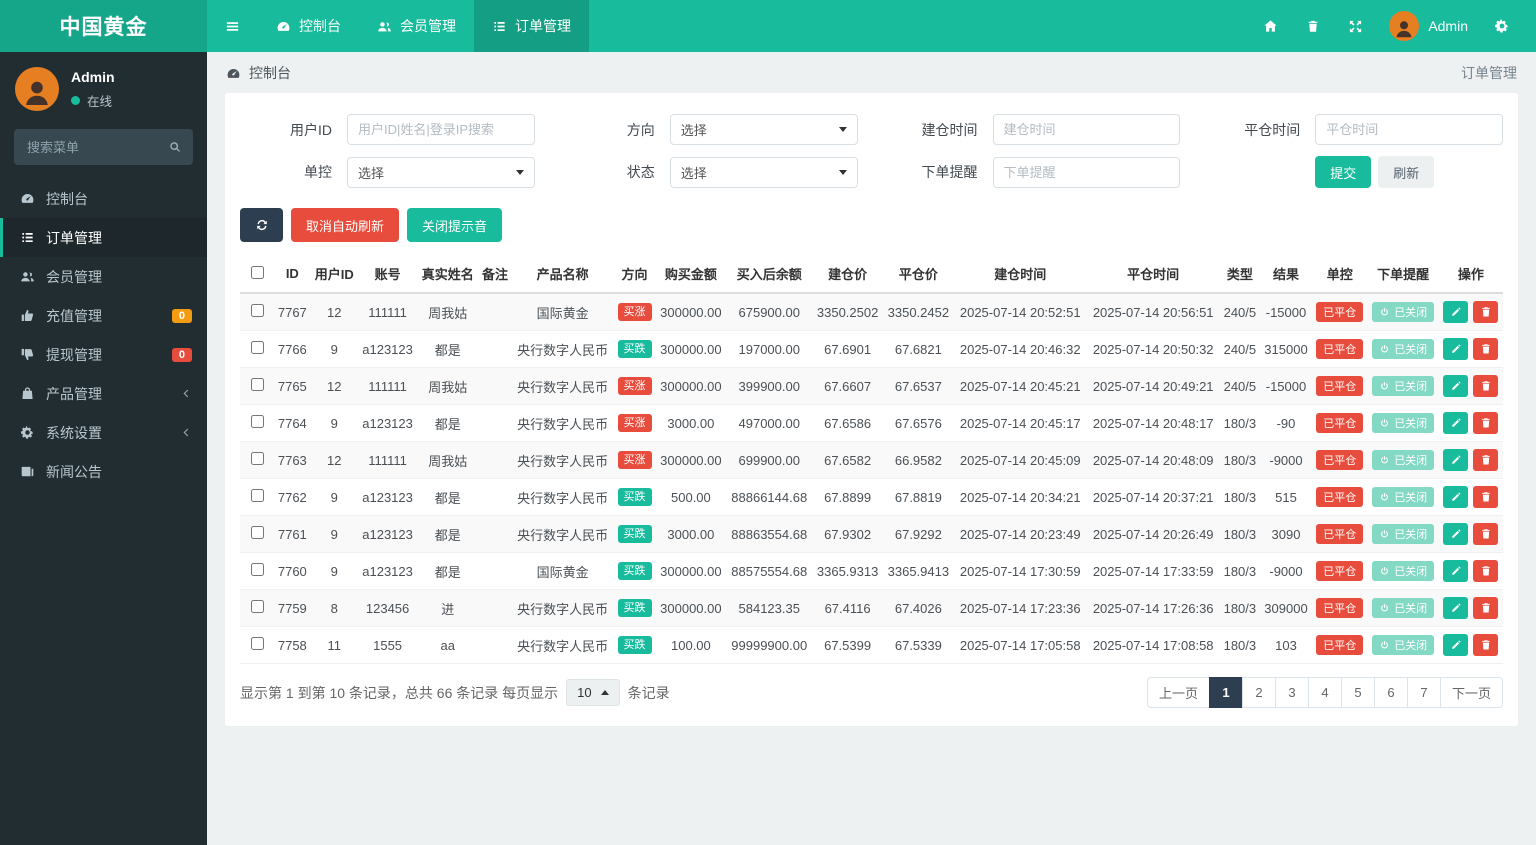  I want to click on sidebar-item-订单管理: 订单管理, so click(103, 237).